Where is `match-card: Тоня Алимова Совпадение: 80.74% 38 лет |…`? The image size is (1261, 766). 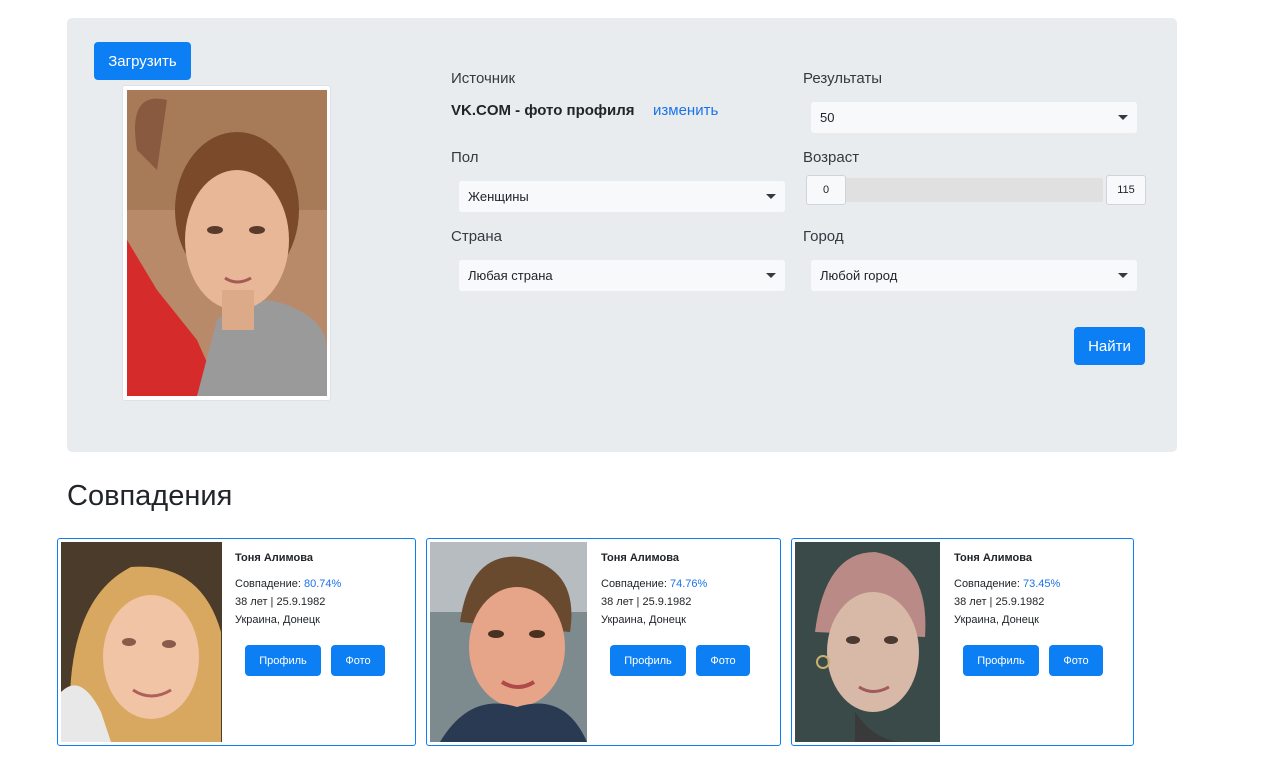
match-card: Тоня Алимова Совпадение: 80.74% 38 лет |… is located at coordinates (236, 642).